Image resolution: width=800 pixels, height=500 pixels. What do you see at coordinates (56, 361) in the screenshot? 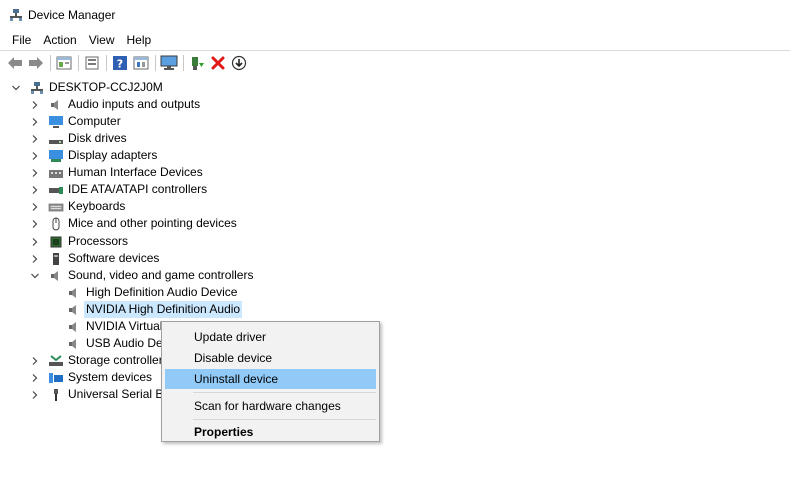
I see `storage-controller-icon` at bounding box center [56, 361].